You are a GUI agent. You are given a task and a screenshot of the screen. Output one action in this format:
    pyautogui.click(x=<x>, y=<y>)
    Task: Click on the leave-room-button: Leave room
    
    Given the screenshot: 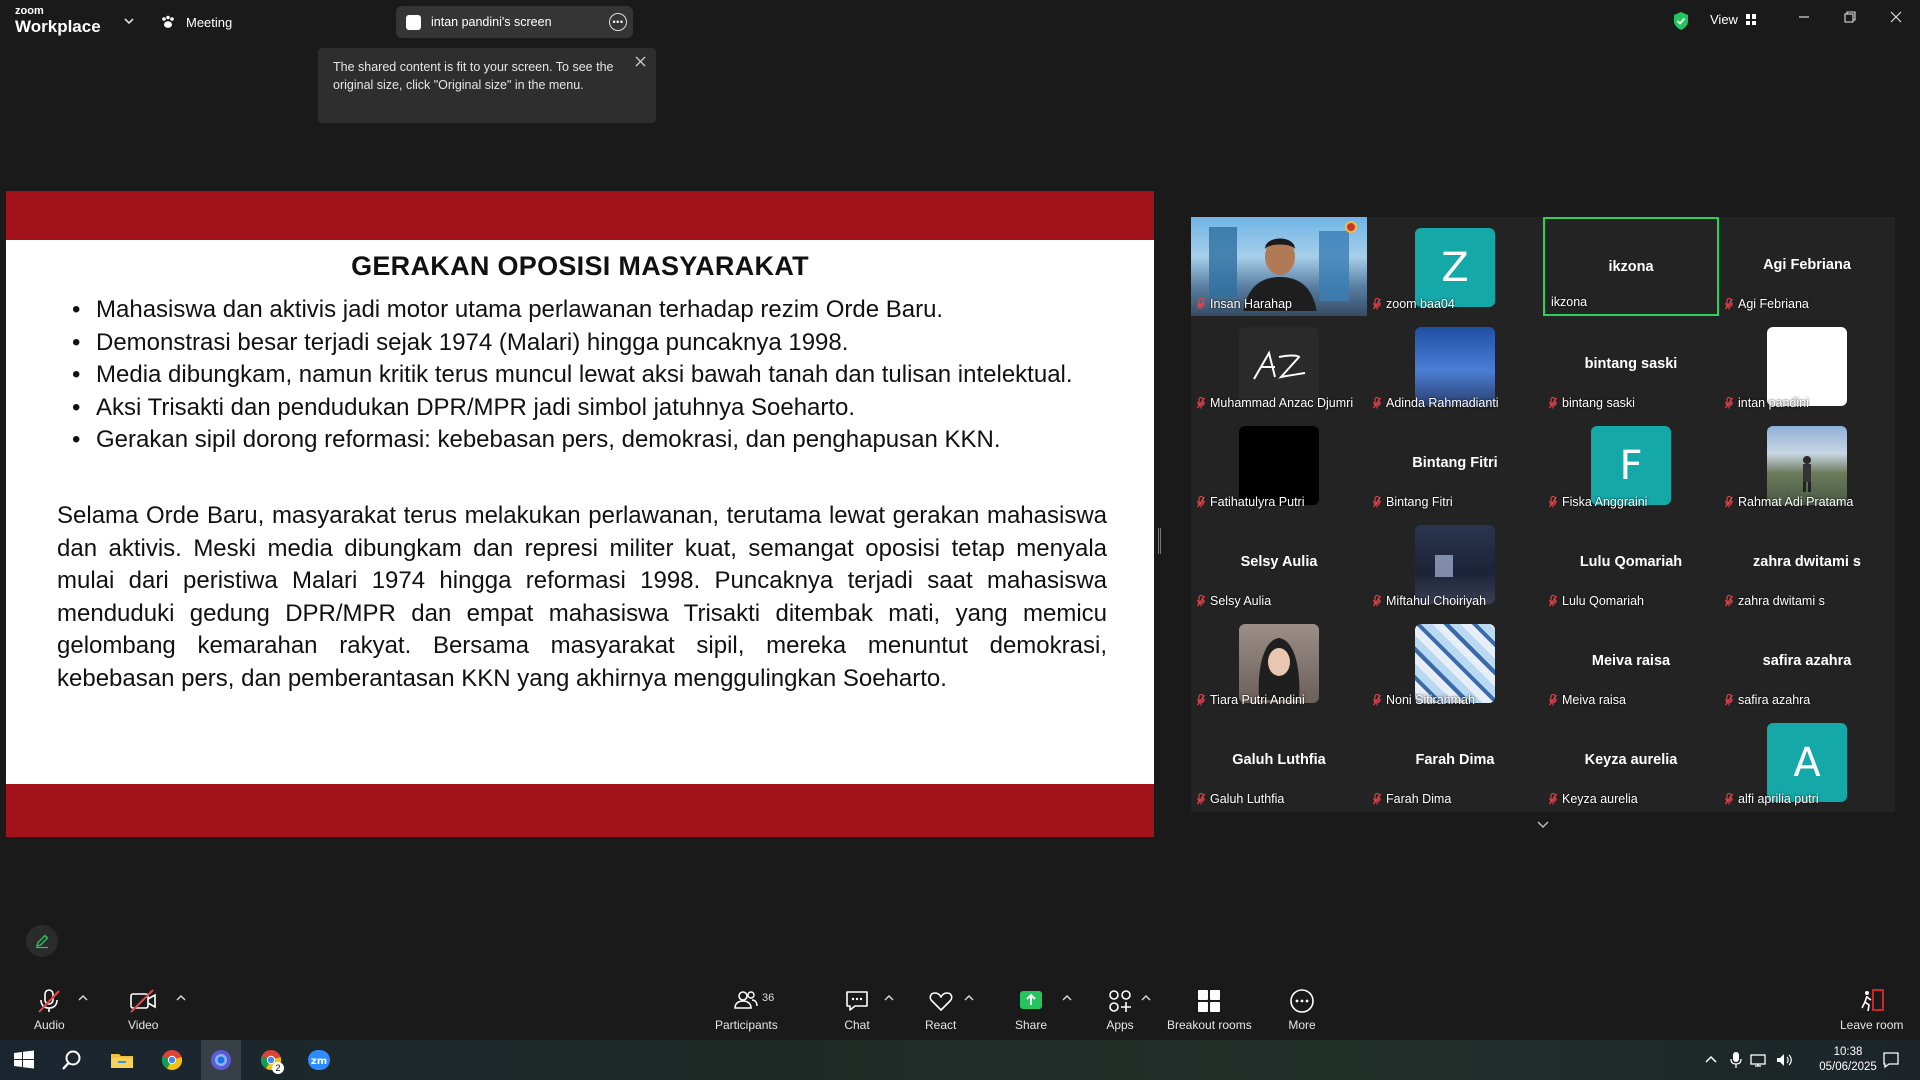 What is the action you would take?
    pyautogui.click(x=1871, y=1010)
    